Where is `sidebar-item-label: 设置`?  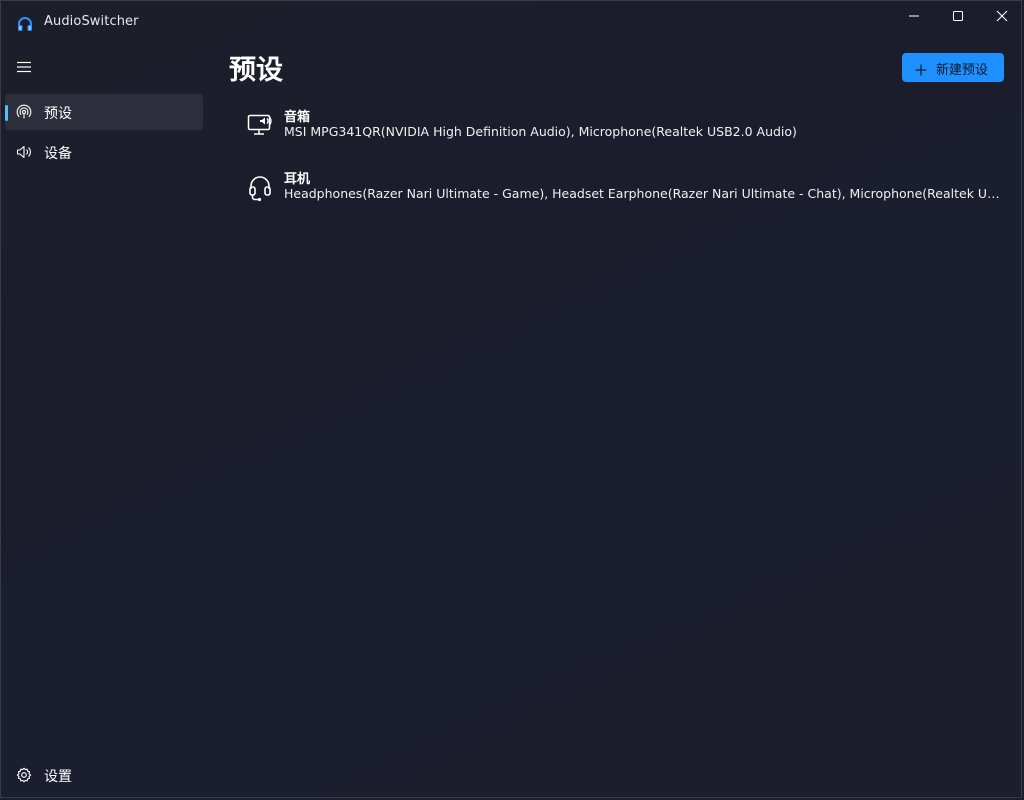 sidebar-item-label: 设置 is located at coordinates (58, 777).